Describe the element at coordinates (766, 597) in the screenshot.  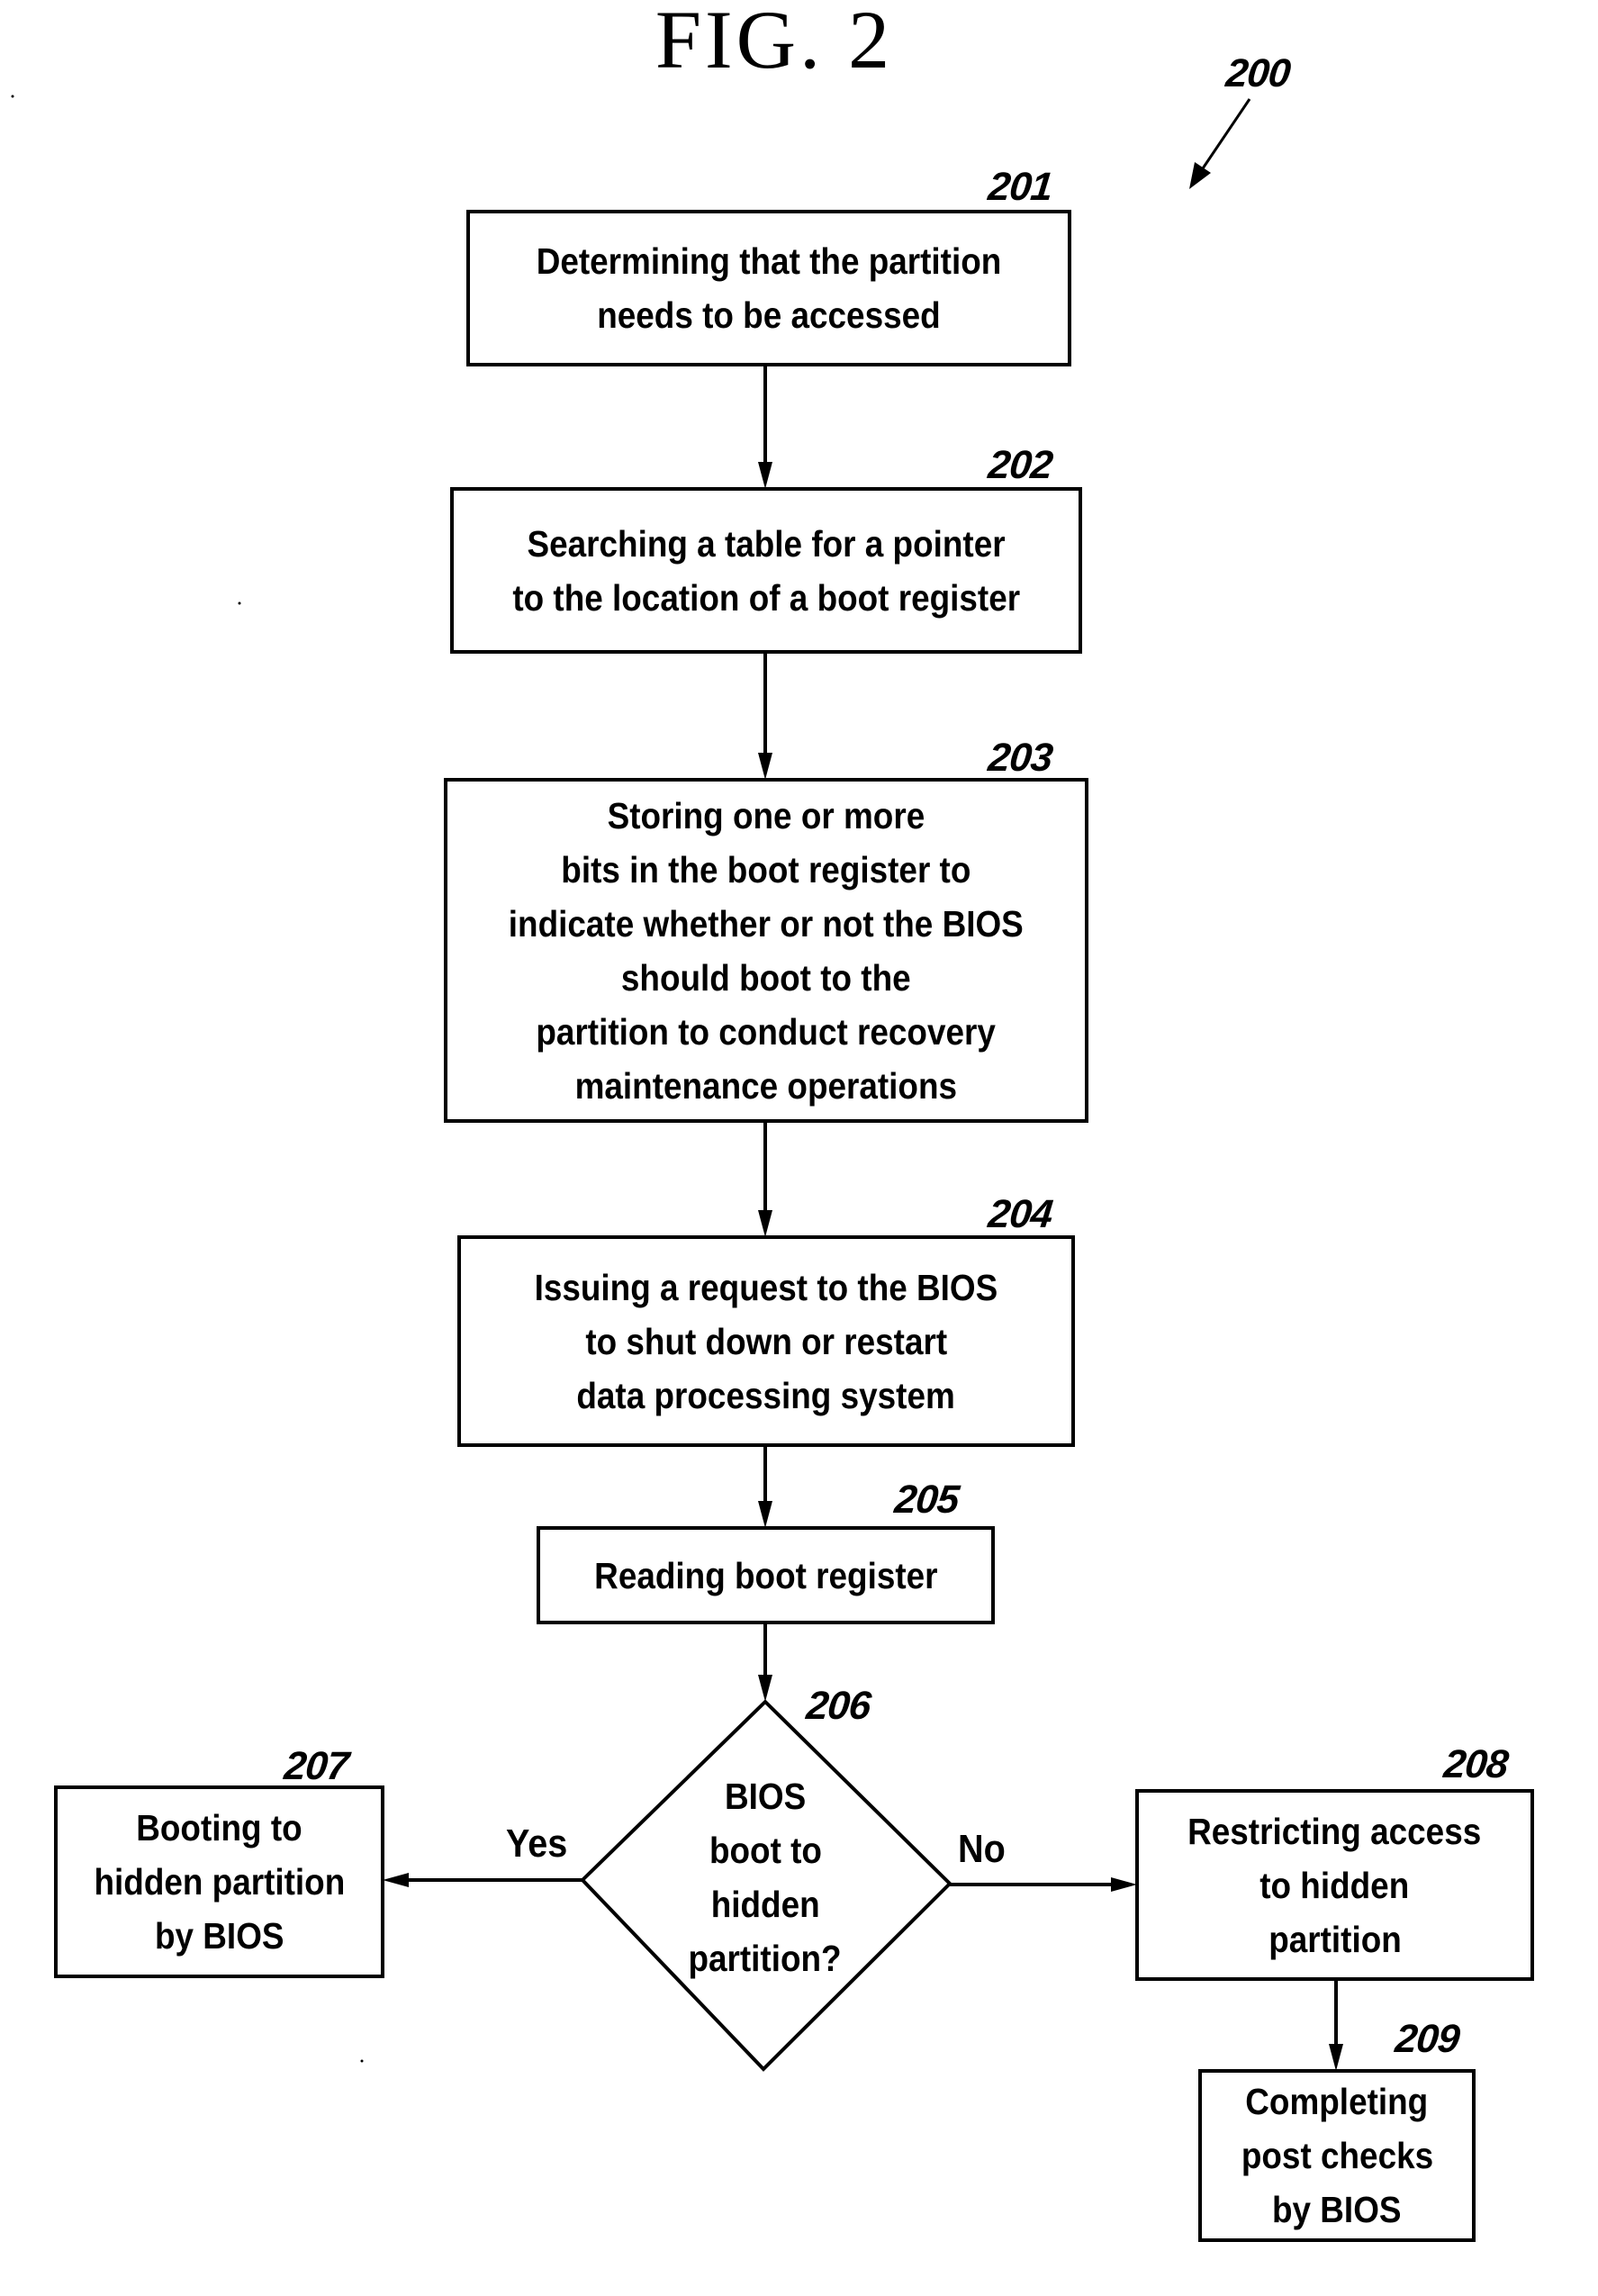
I see `step-202-line: to the location of a boot register` at that location.